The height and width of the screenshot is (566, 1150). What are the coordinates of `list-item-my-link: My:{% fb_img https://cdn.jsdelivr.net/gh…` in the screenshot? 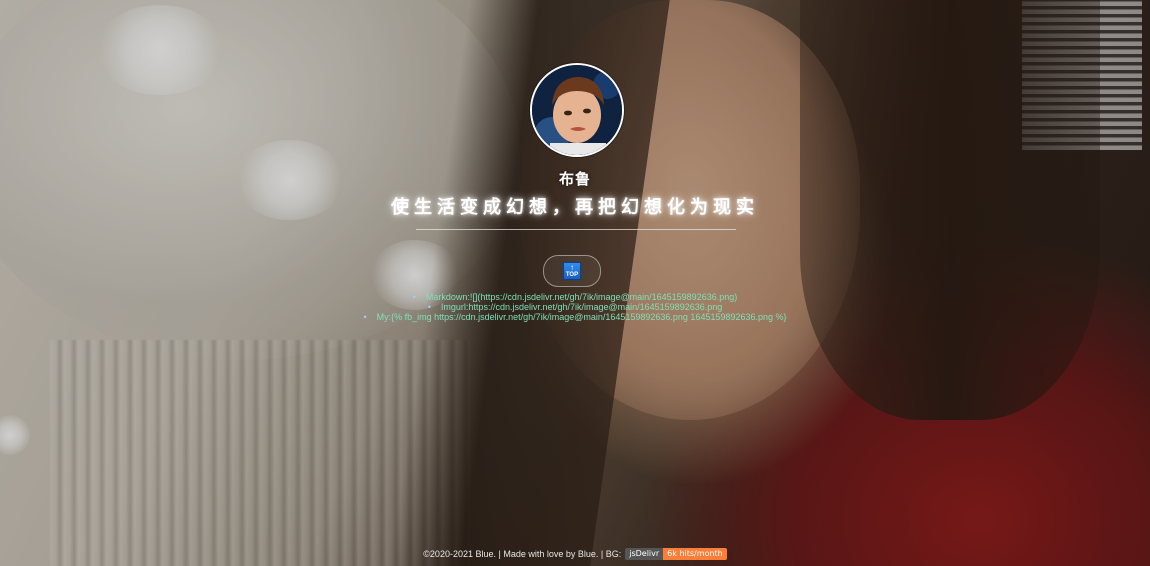 It's located at (575, 317).